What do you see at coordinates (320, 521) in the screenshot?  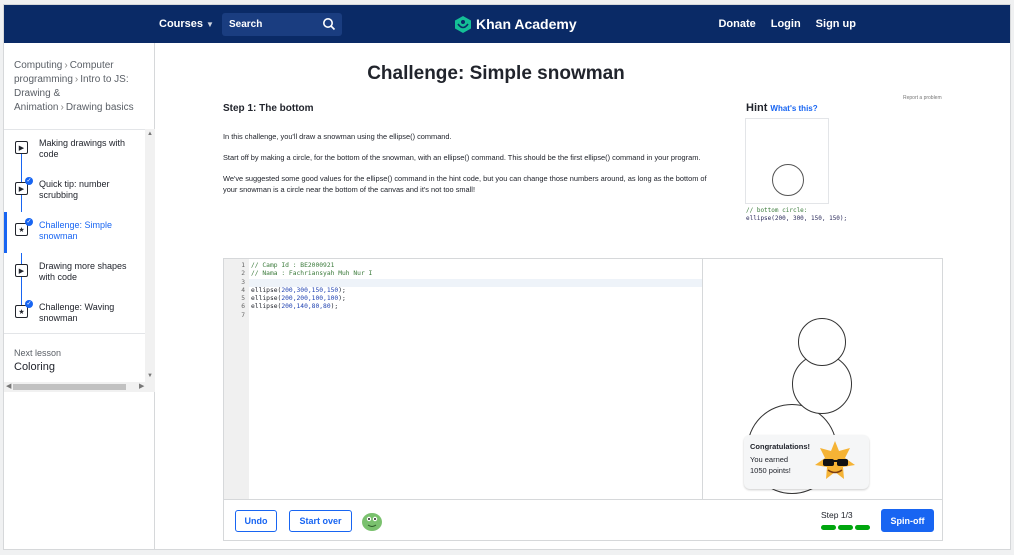 I see `start-over-button: Start over` at bounding box center [320, 521].